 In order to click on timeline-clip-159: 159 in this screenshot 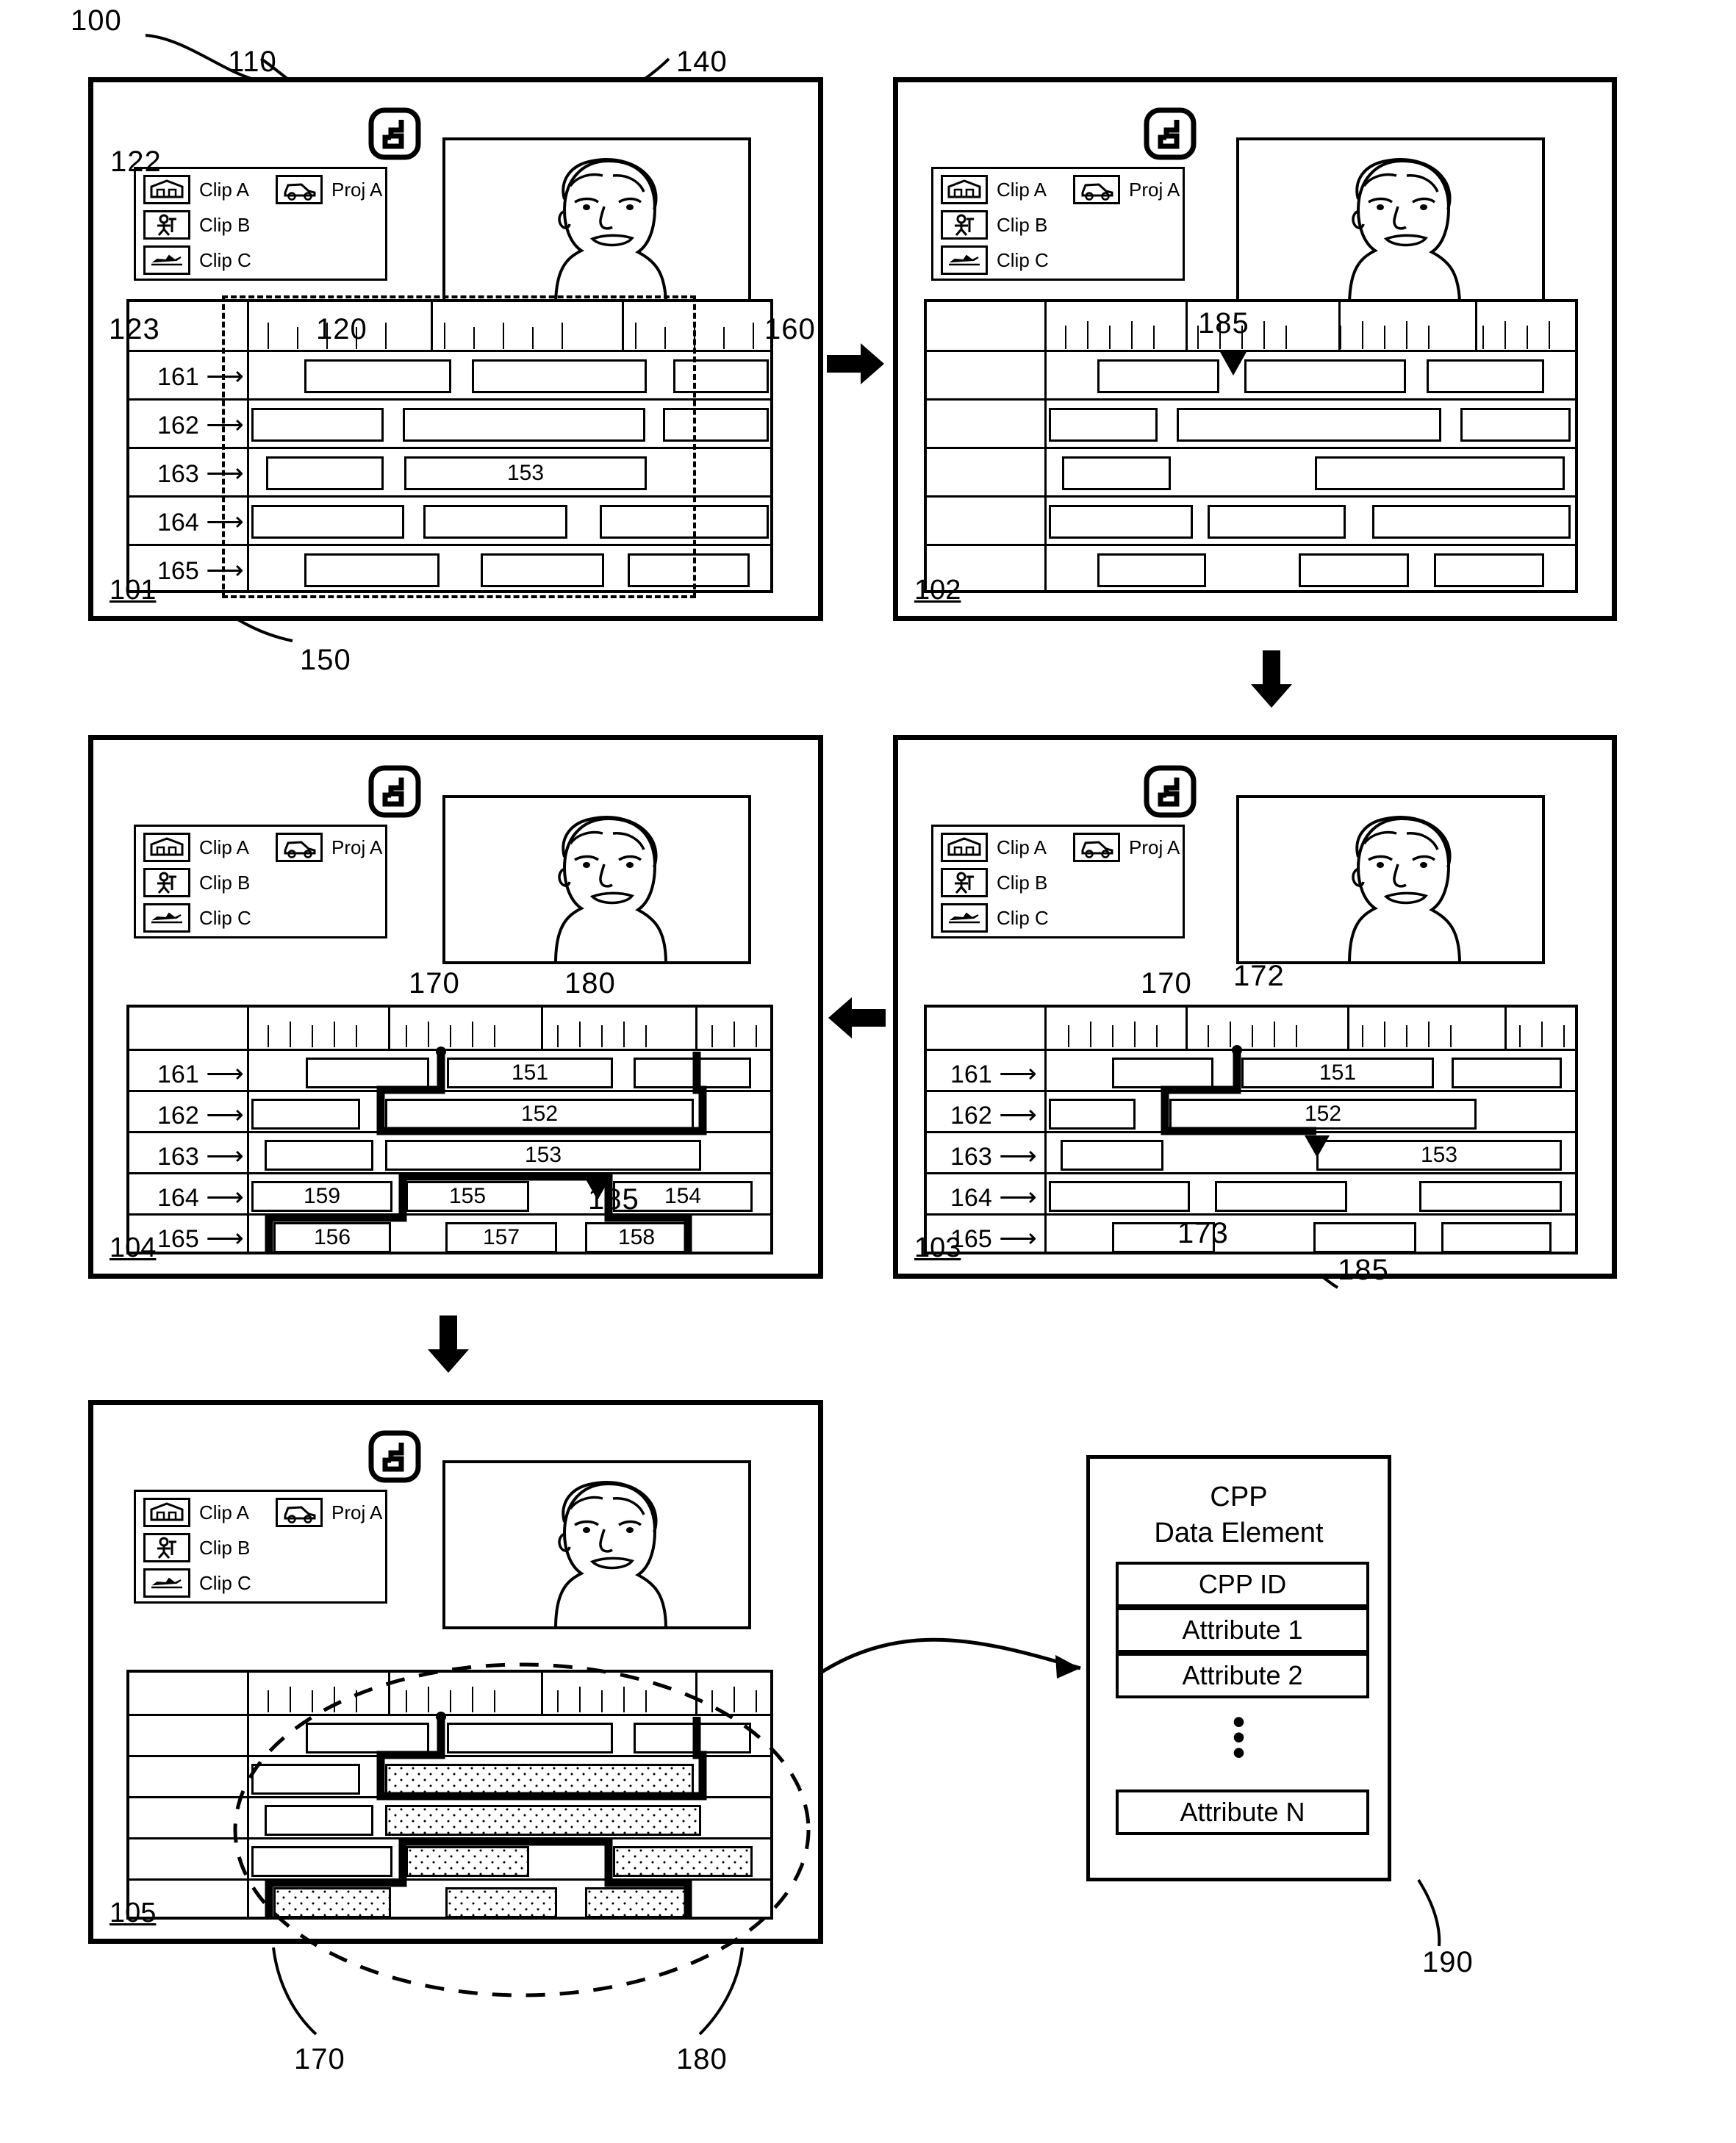, I will do `click(321, 1196)`.